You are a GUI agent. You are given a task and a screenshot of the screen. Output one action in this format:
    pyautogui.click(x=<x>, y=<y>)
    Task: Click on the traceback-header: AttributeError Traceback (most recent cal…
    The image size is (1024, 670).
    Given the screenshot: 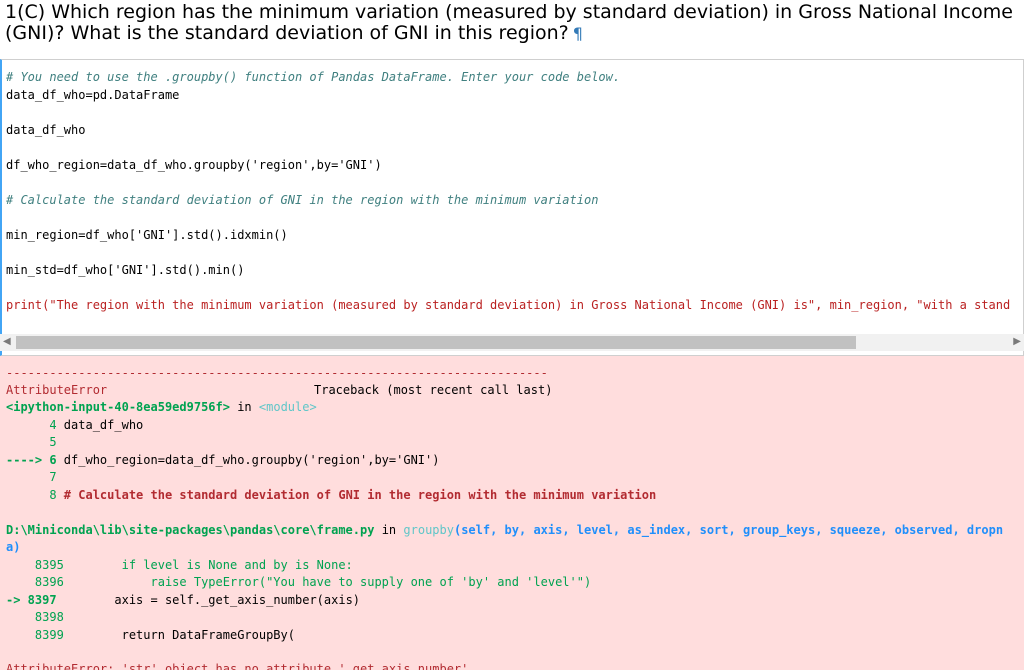 What is the action you would take?
    pyautogui.click(x=279, y=390)
    